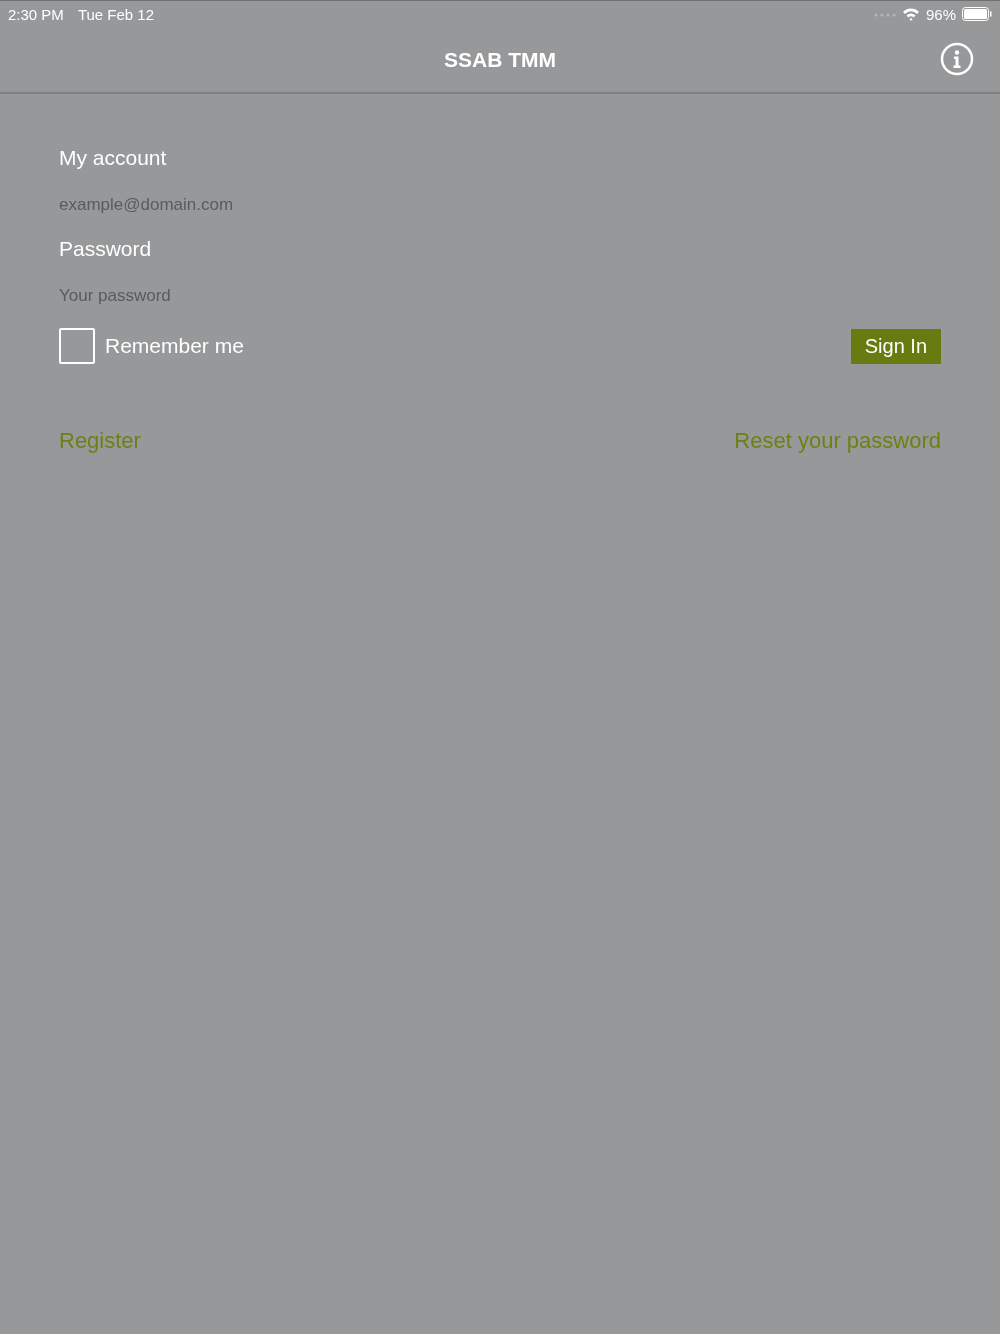 The height and width of the screenshot is (1334, 1000). I want to click on signal-icon, so click(884, 14).